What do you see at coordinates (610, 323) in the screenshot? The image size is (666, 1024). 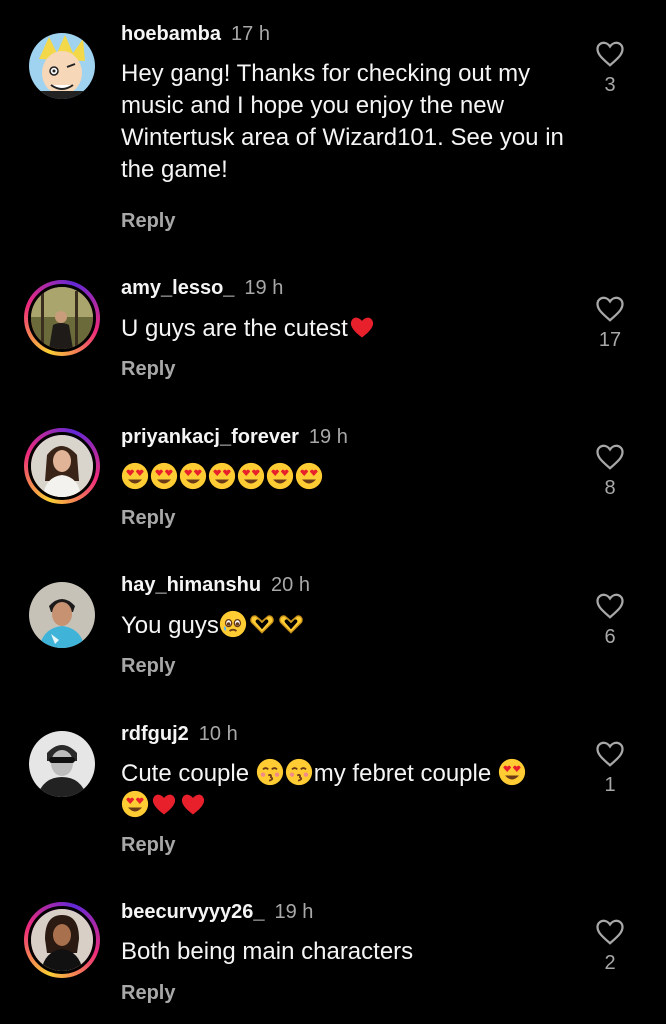 I see `like-button: 17` at bounding box center [610, 323].